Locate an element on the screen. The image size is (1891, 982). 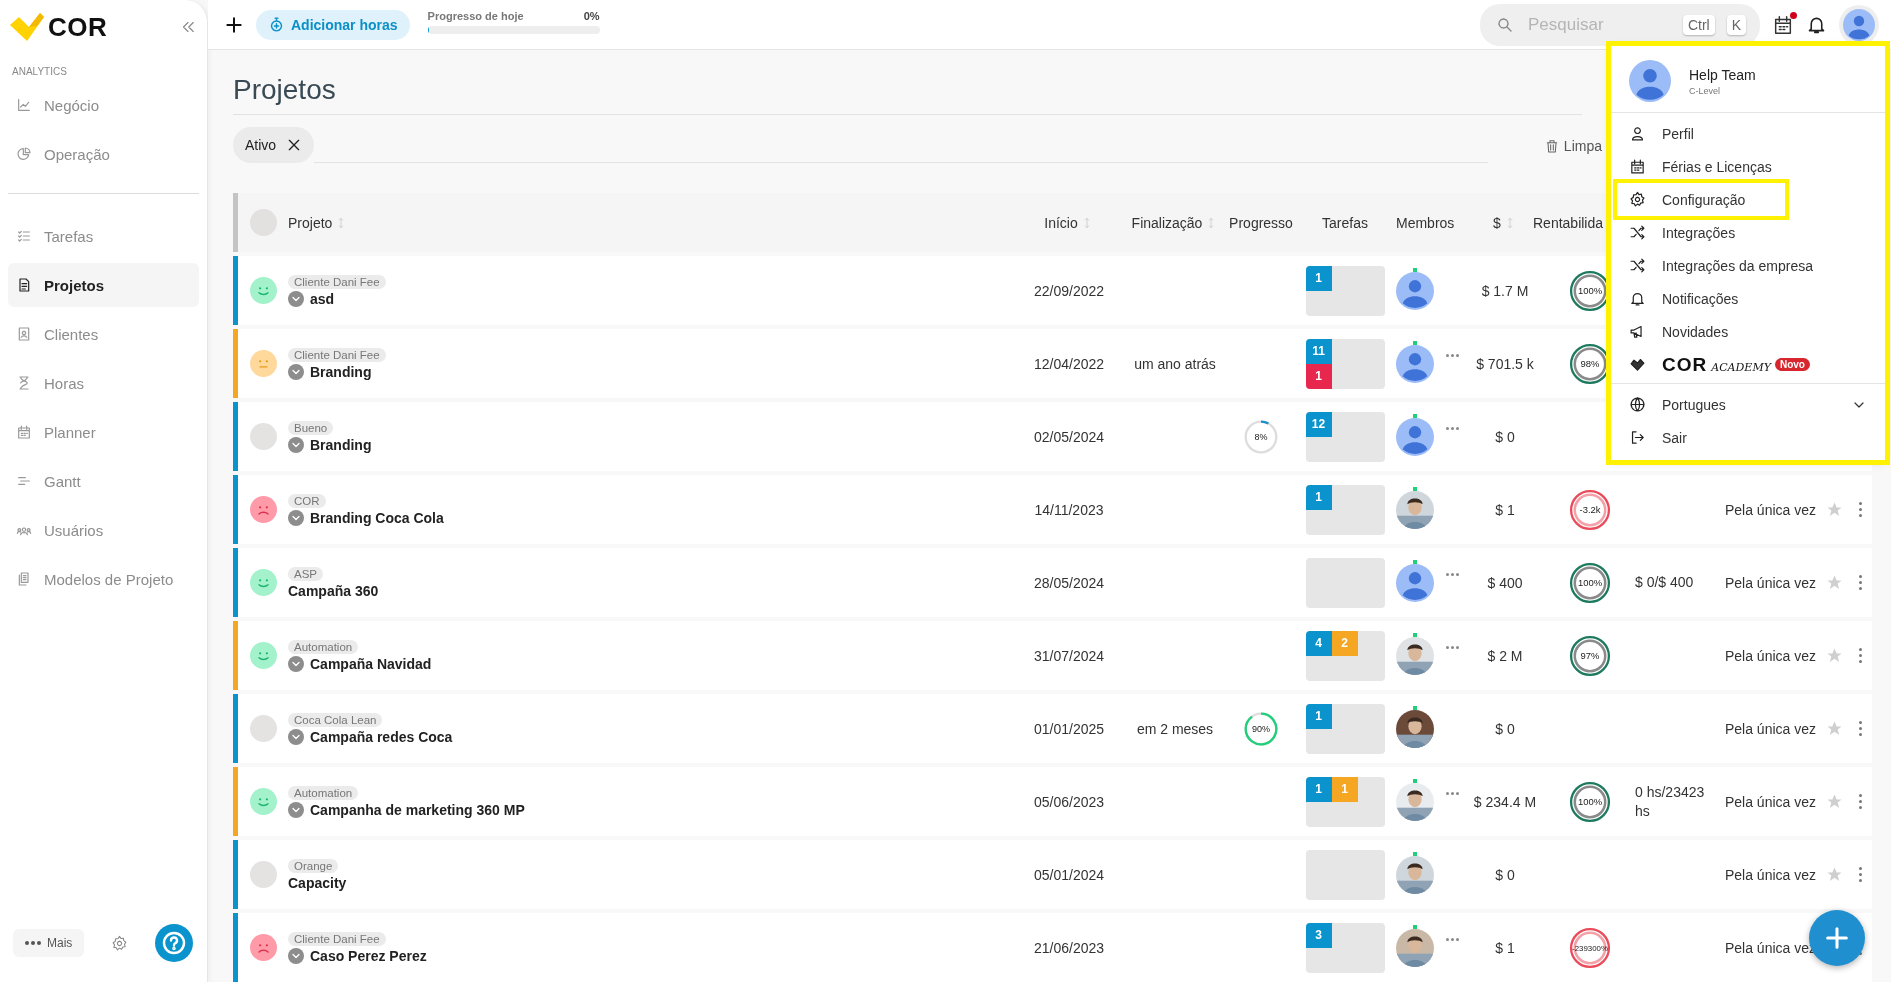
project-name: Campaña 360 is located at coordinates (333, 590).